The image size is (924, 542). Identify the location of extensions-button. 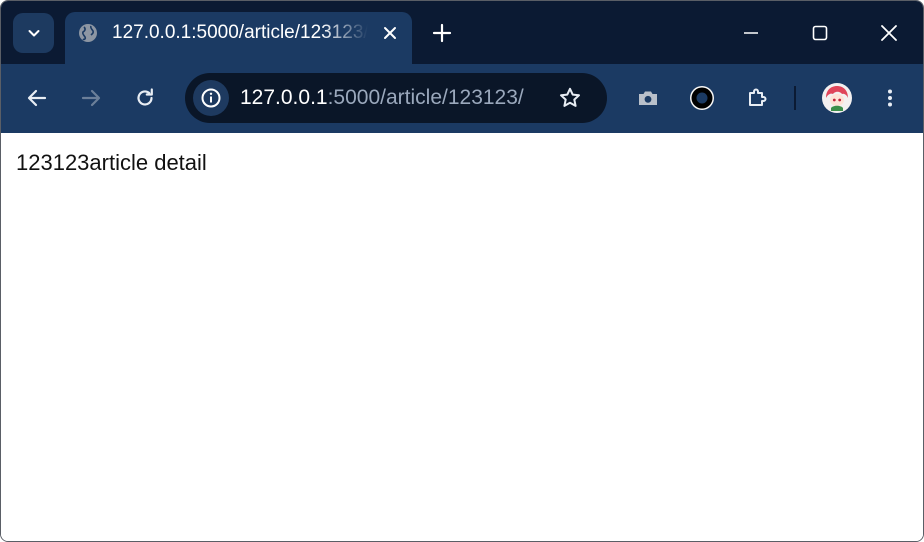
(757, 98).